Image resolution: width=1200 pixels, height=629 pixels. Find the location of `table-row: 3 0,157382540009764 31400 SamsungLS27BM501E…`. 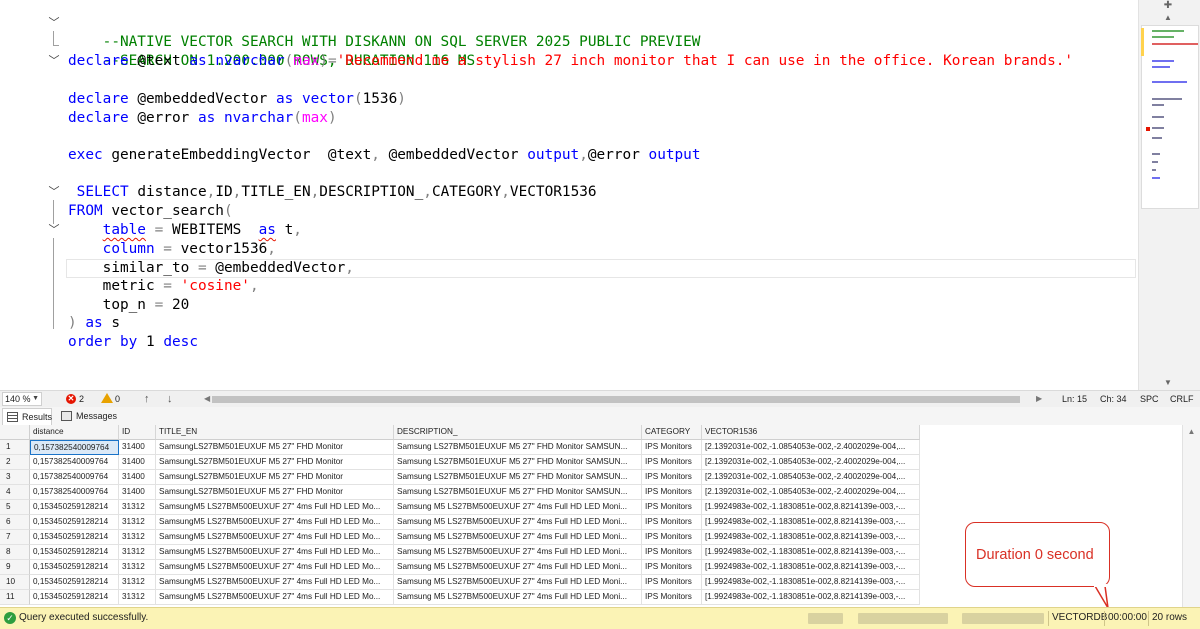

table-row: 3 0,157382540009764 31400 SamsungLS27BM501E… is located at coordinates (460, 477).